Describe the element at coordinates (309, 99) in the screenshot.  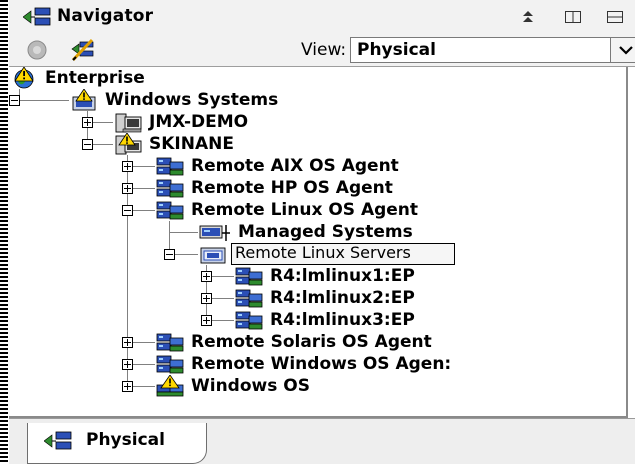
I see `tree-node: Windows Systems` at that location.